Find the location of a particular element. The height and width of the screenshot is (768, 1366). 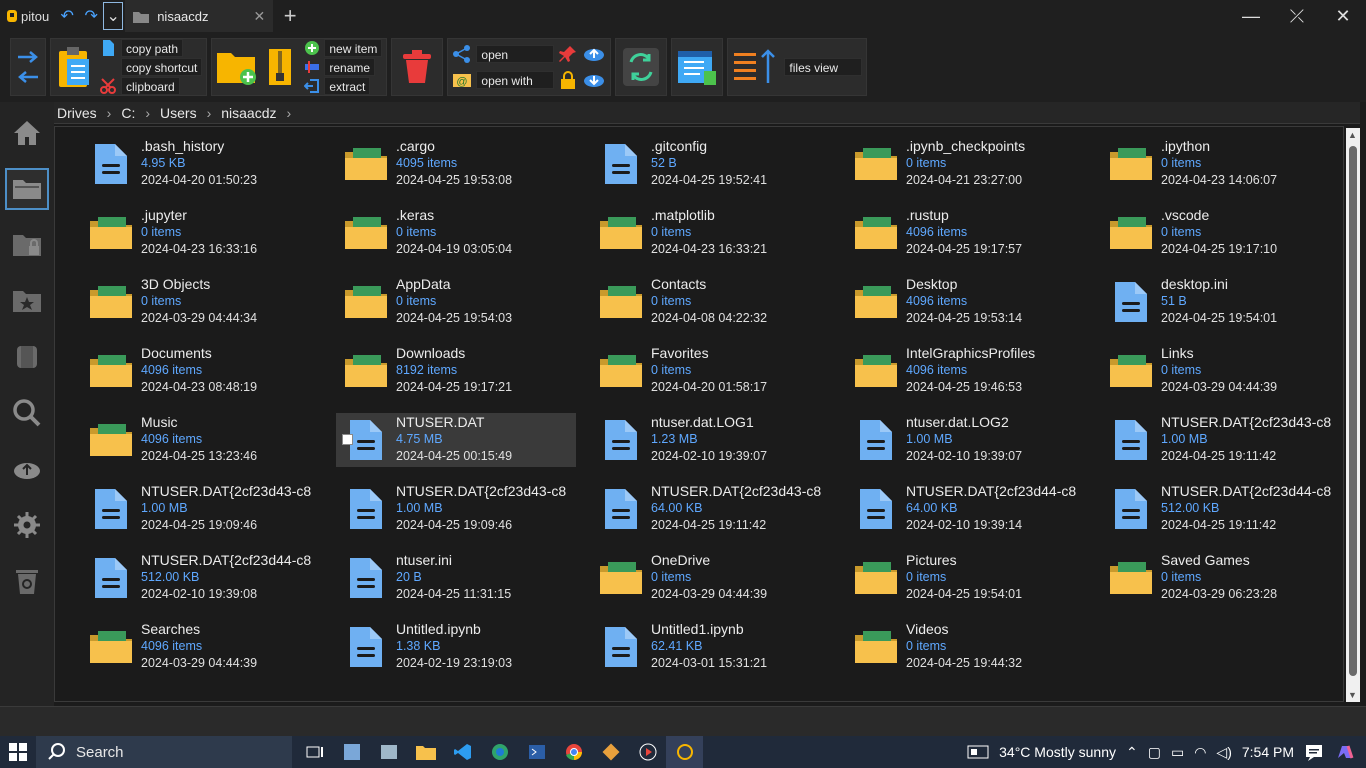

undo-button: ↶ is located at coordinates (67, 16).